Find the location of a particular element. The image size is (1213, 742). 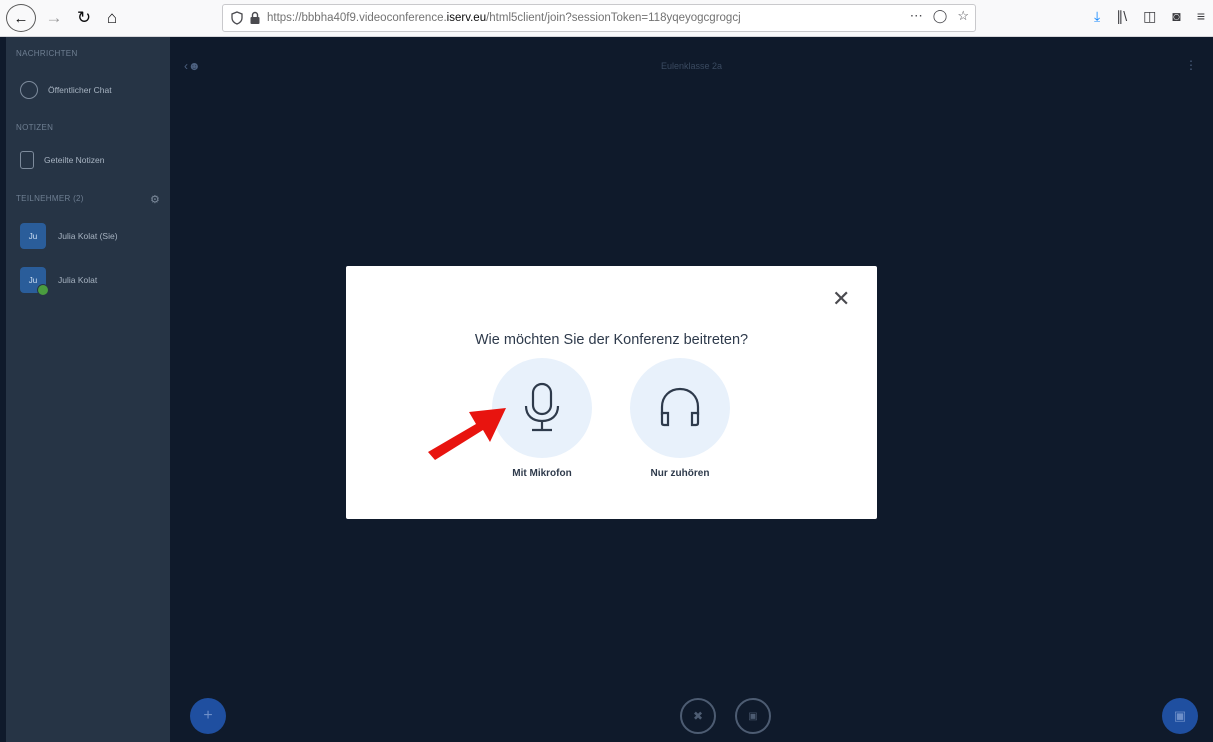

close-icon: ✕ is located at coordinates (841, 299).